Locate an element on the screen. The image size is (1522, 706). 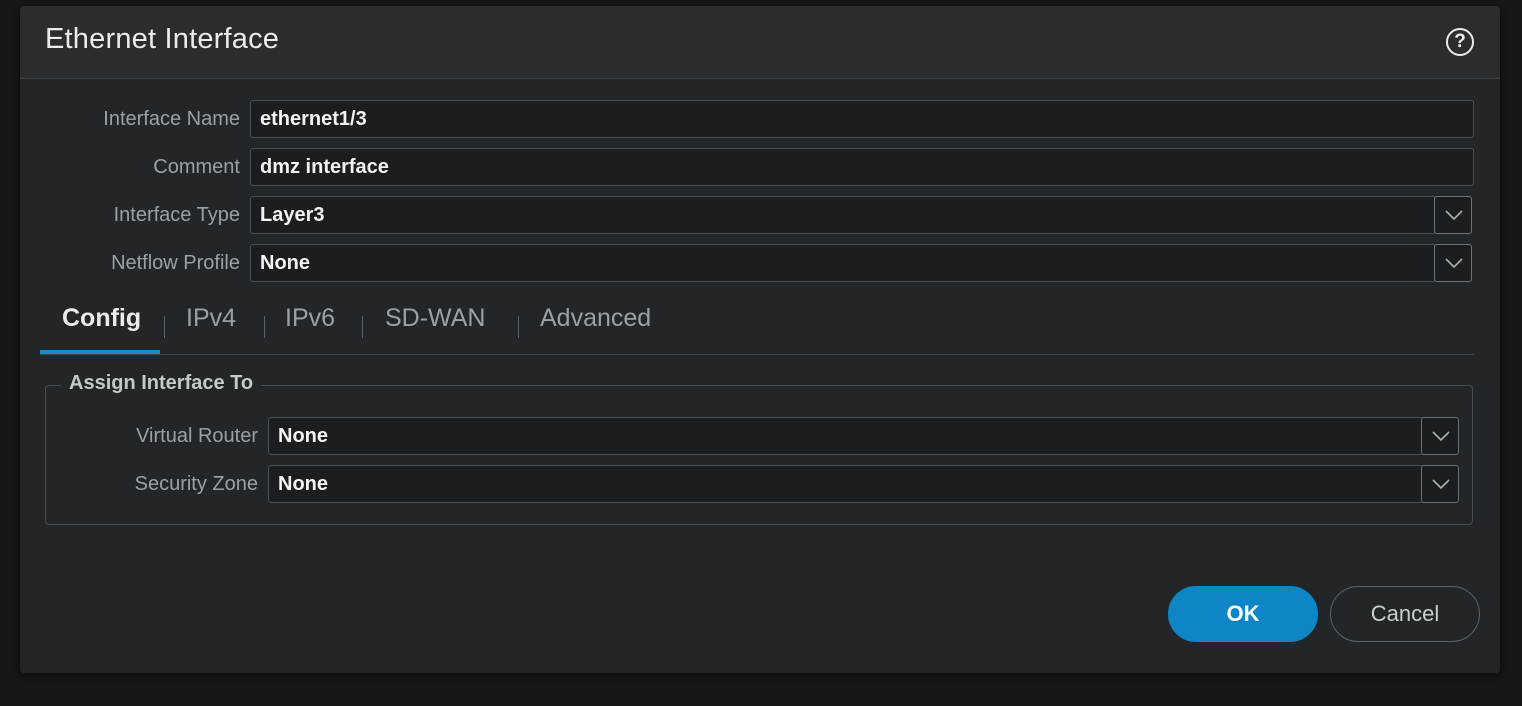
netflow-profile-label: Netflow Profile is located at coordinates (175, 263).